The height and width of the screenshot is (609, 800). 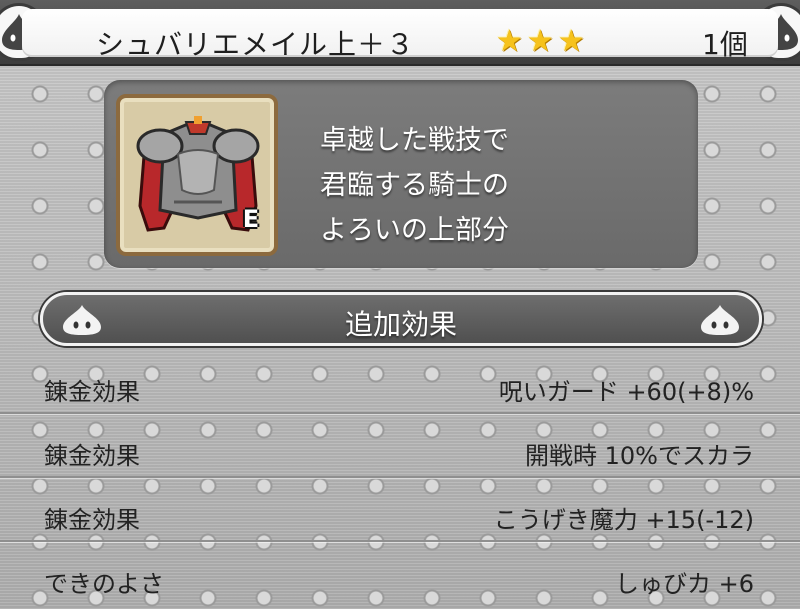 I want to click on quality-label: できのよさ, so click(x=104, y=584).